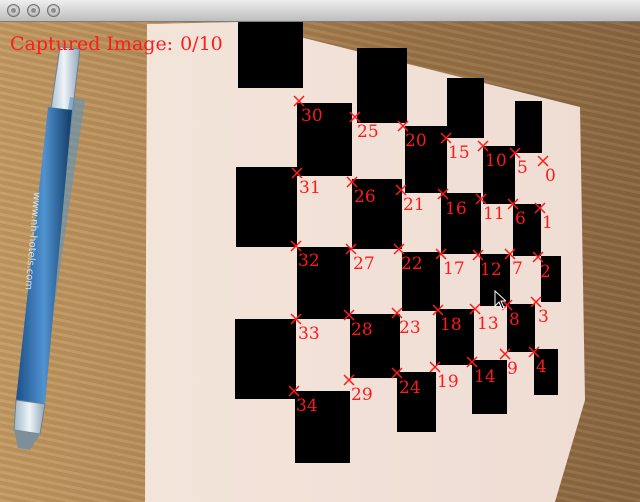 The image size is (640, 502). What do you see at coordinates (414, 205) in the screenshot?
I see `corner-label: 21` at bounding box center [414, 205].